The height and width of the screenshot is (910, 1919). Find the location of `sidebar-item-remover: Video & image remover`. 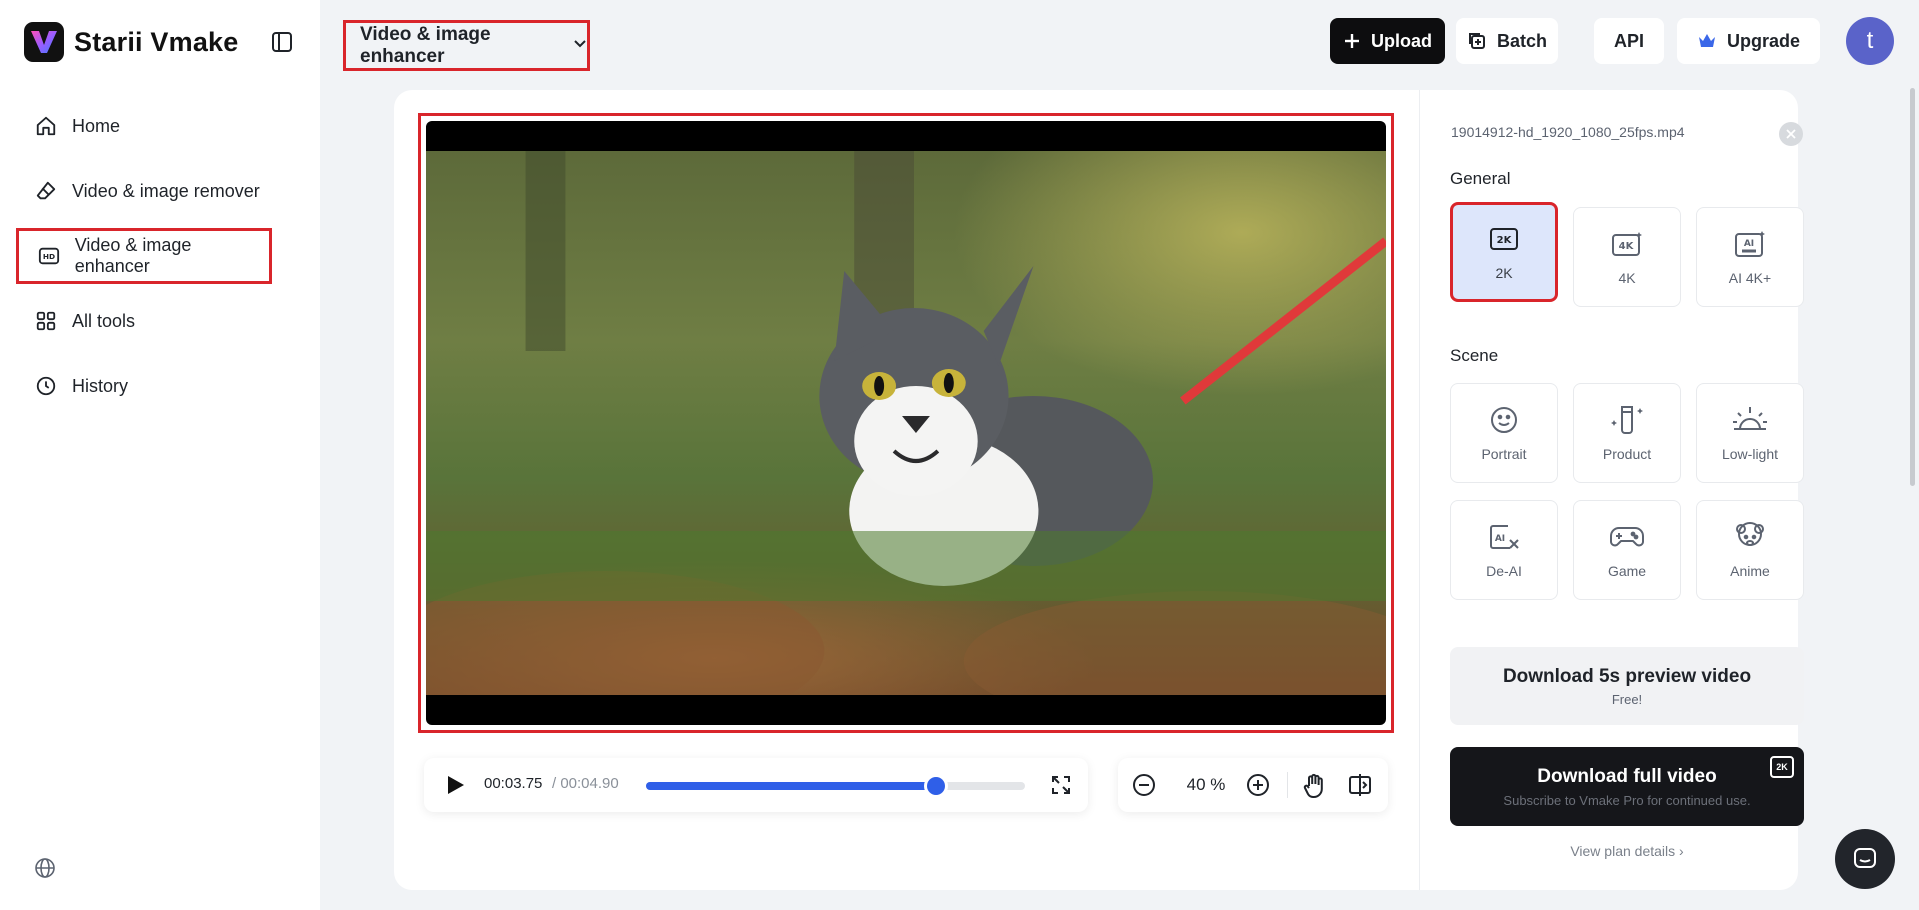

sidebar-item-remover: Video & image remover is located at coordinates (144, 191).